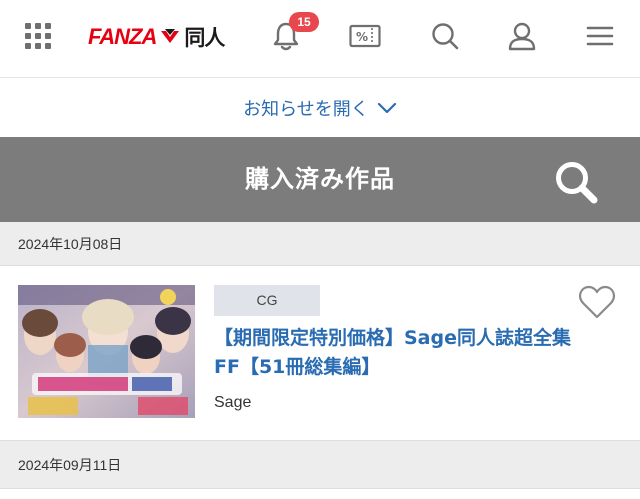 The width and height of the screenshot is (640, 499). Describe the element at coordinates (522, 36) in the screenshot. I see `user-icon` at that location.